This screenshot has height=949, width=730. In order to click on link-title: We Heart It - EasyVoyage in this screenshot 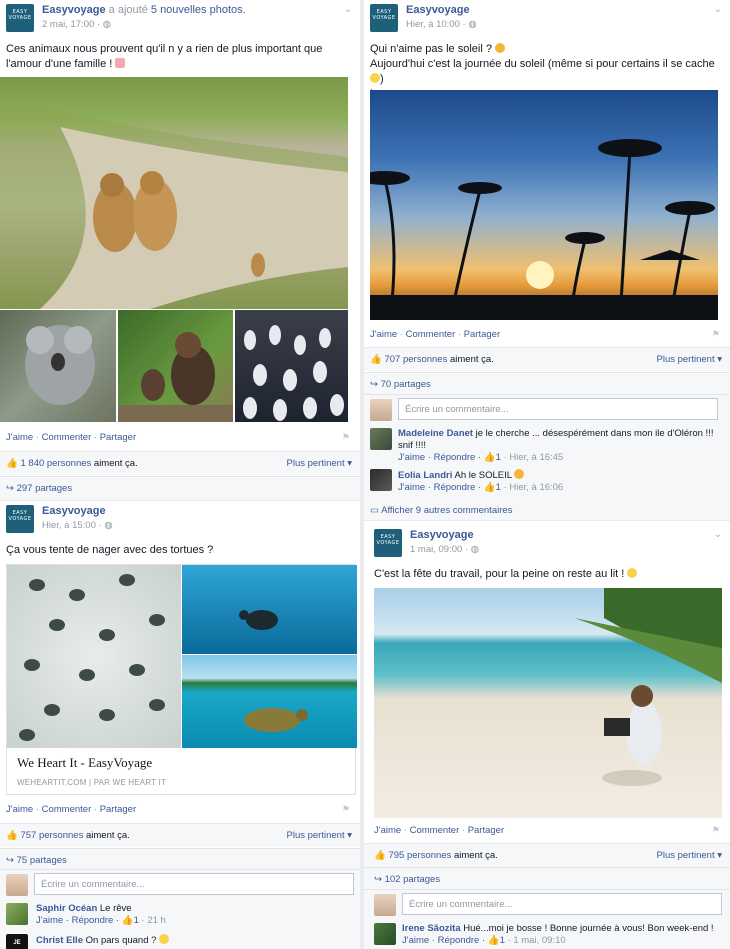, I will do `click(84, 763)`.